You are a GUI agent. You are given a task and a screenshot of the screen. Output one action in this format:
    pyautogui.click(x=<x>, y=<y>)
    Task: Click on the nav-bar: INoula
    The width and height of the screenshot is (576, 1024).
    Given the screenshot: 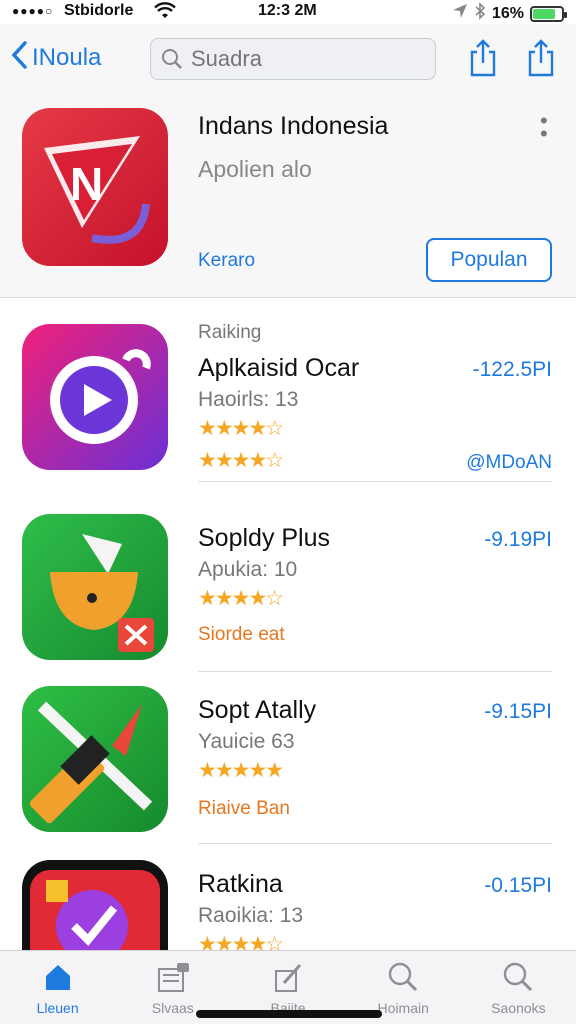 What is the action you would take?
    pyautogui.click(x=288, y=60)
    